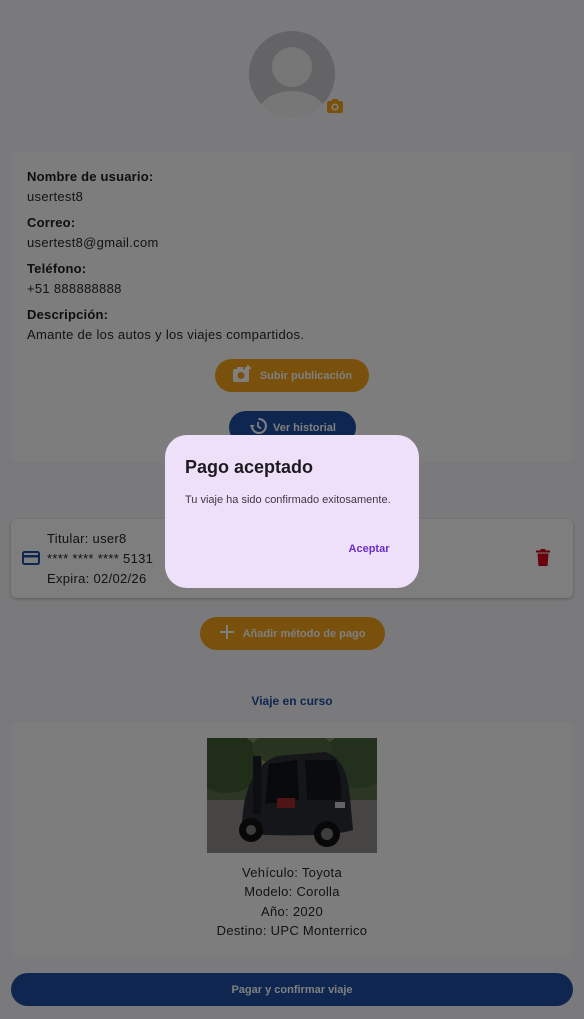 This screenshot has width=584, height=1019. I want to click on dialog-title: Pago aceptado, so click(249, 467).